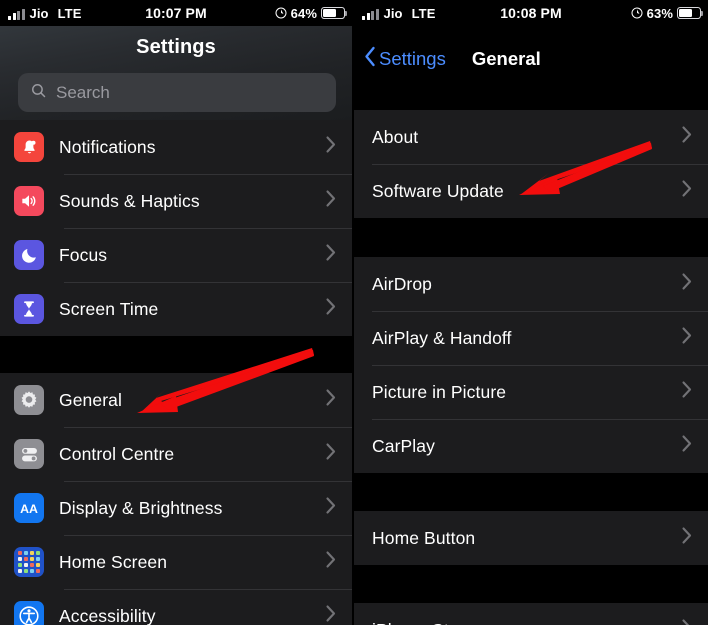  Describe the element at coordinates (176, 255) in the screenshot. I see `settings-row-focus: Focus` at that location.